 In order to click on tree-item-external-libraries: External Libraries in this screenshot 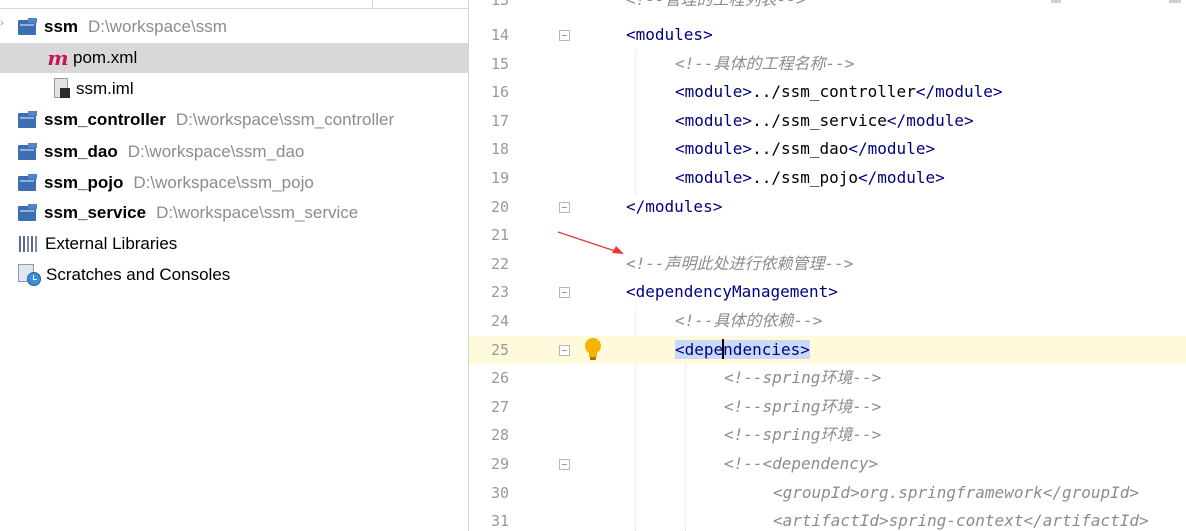, I will do `click(234, 244)`.